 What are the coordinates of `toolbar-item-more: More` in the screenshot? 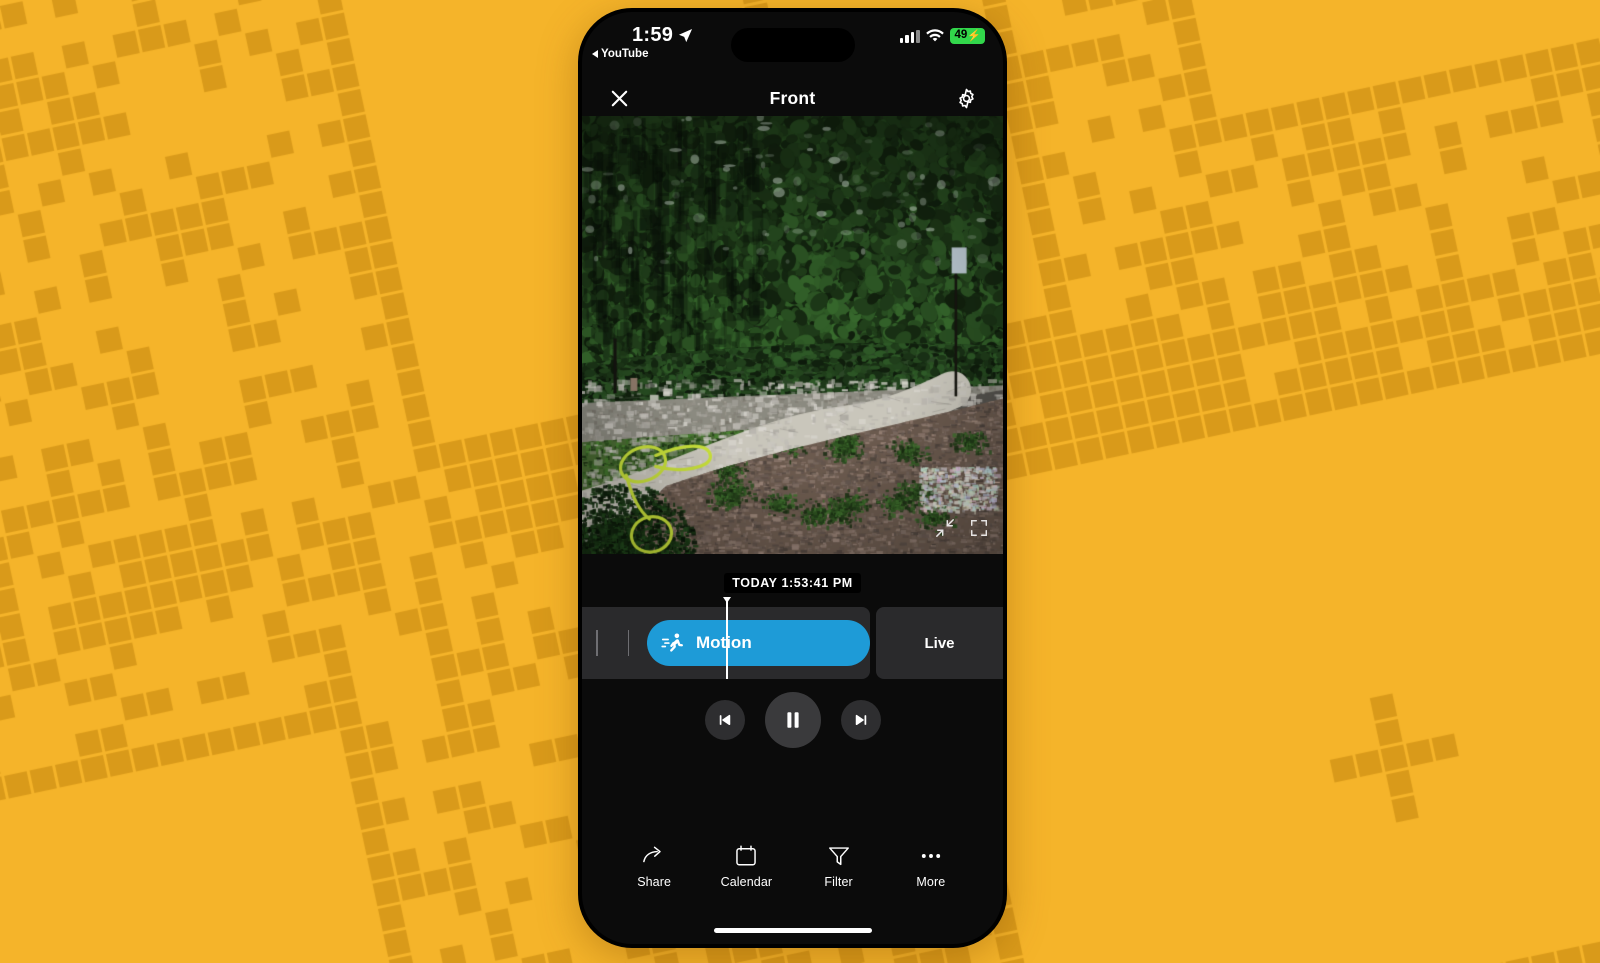 It's located at (931, 866).